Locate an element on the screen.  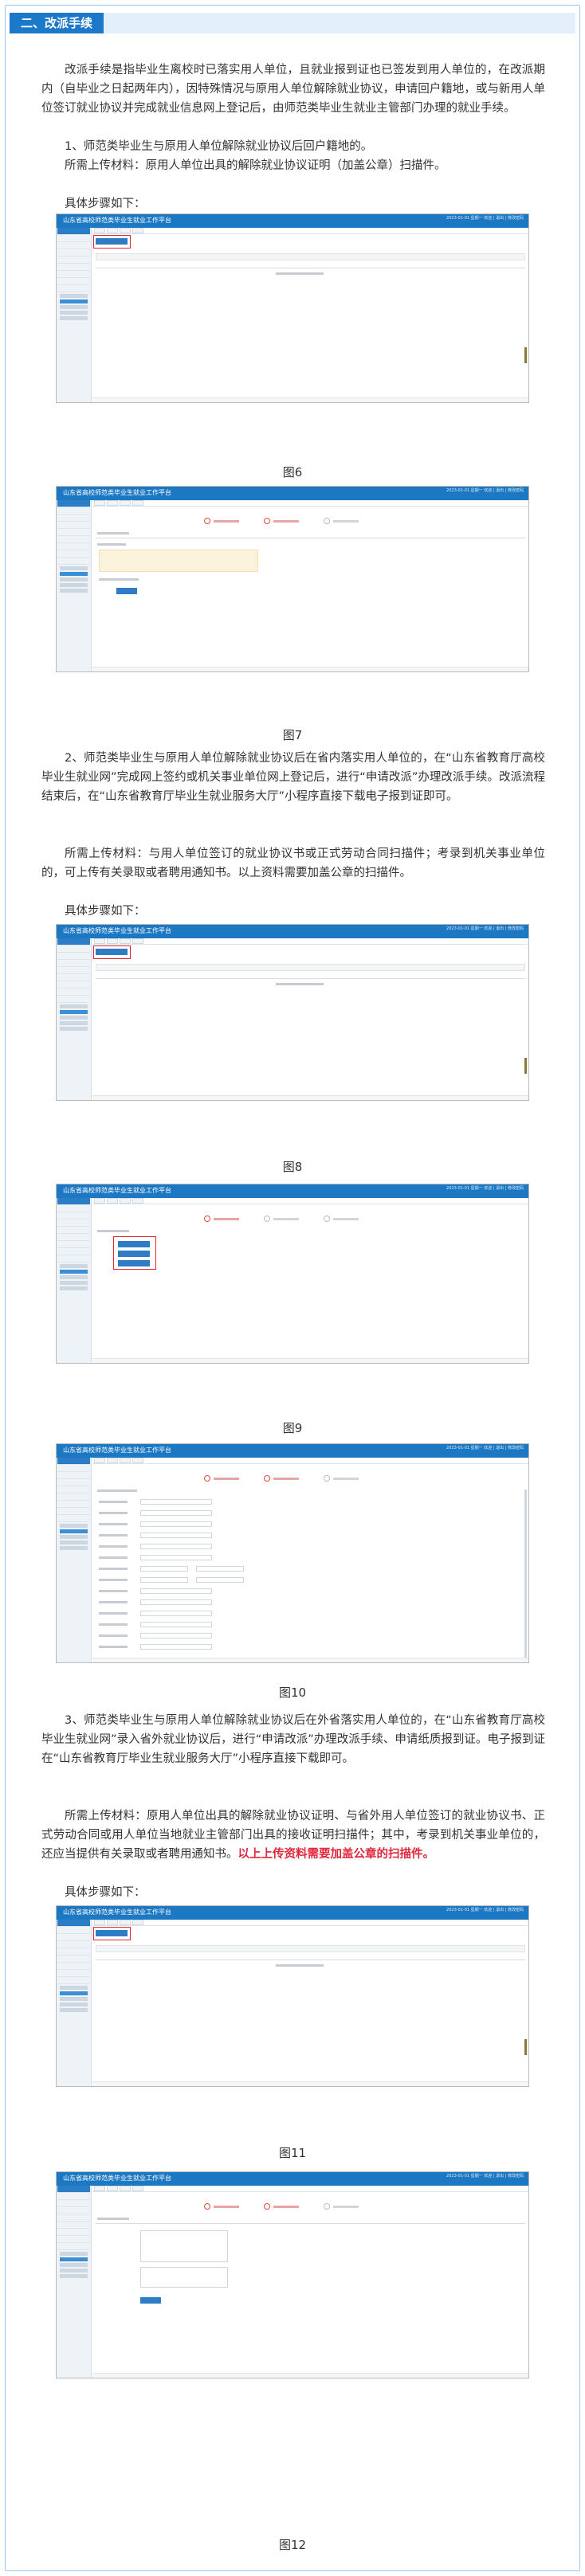
section-header: 二、改派手续 is located at coordinates (57, 23).